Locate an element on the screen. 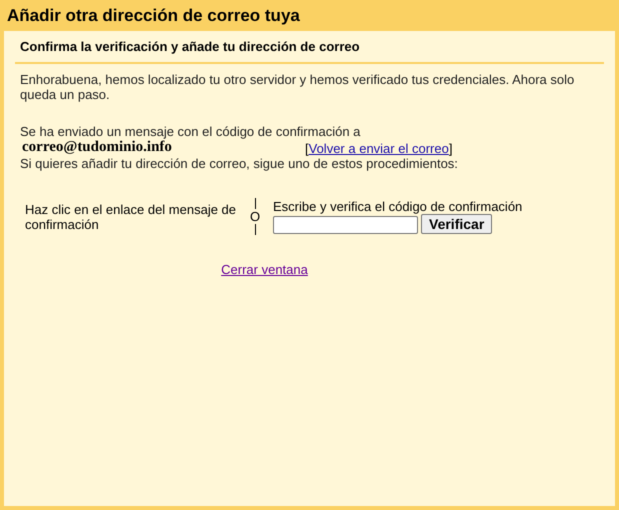  separator-text: O is located at coordinates (255, 216).